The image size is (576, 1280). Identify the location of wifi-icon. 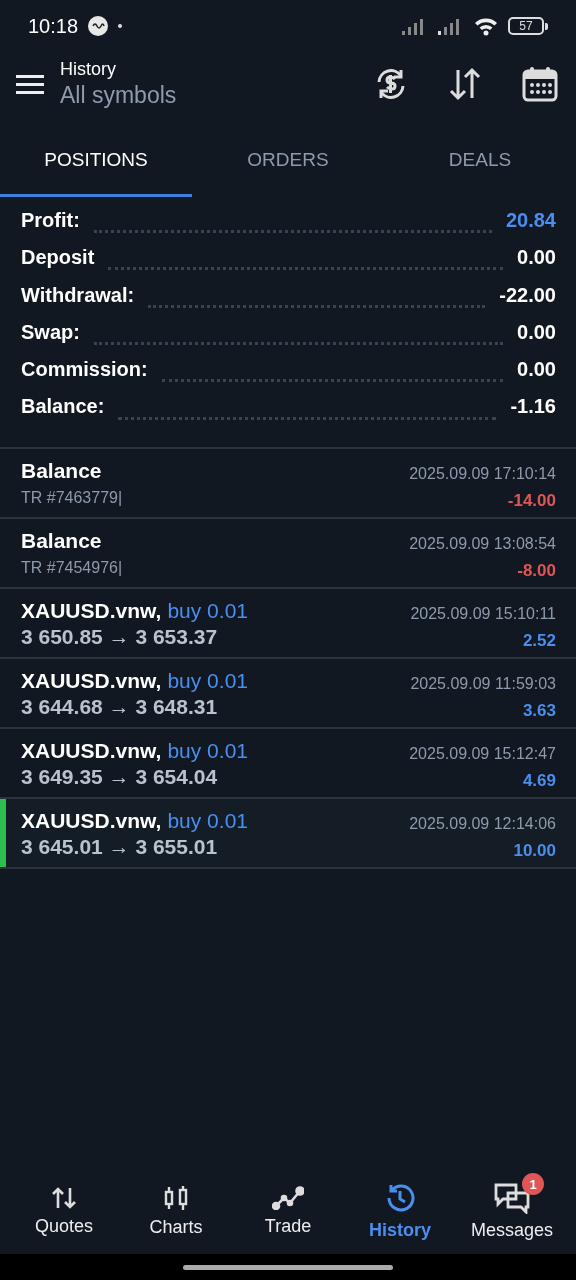
(486, 26).